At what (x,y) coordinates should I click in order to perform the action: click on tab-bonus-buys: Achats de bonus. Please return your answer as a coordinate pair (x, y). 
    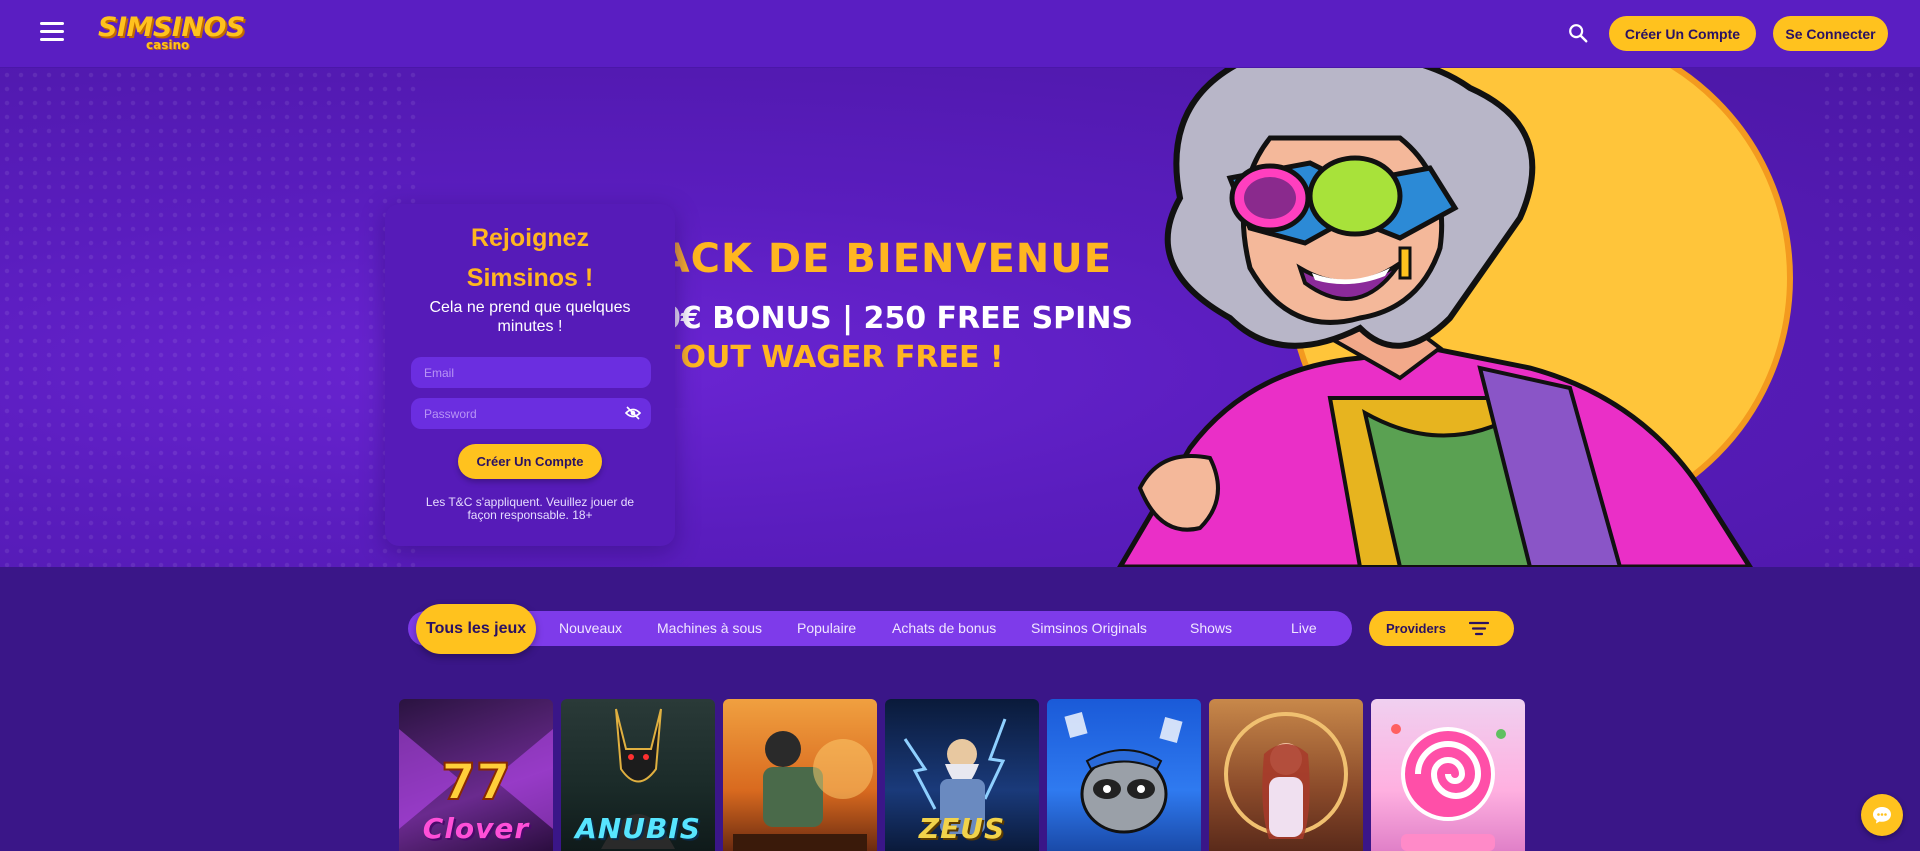
    Looking at the image, I should click on (944, 628).